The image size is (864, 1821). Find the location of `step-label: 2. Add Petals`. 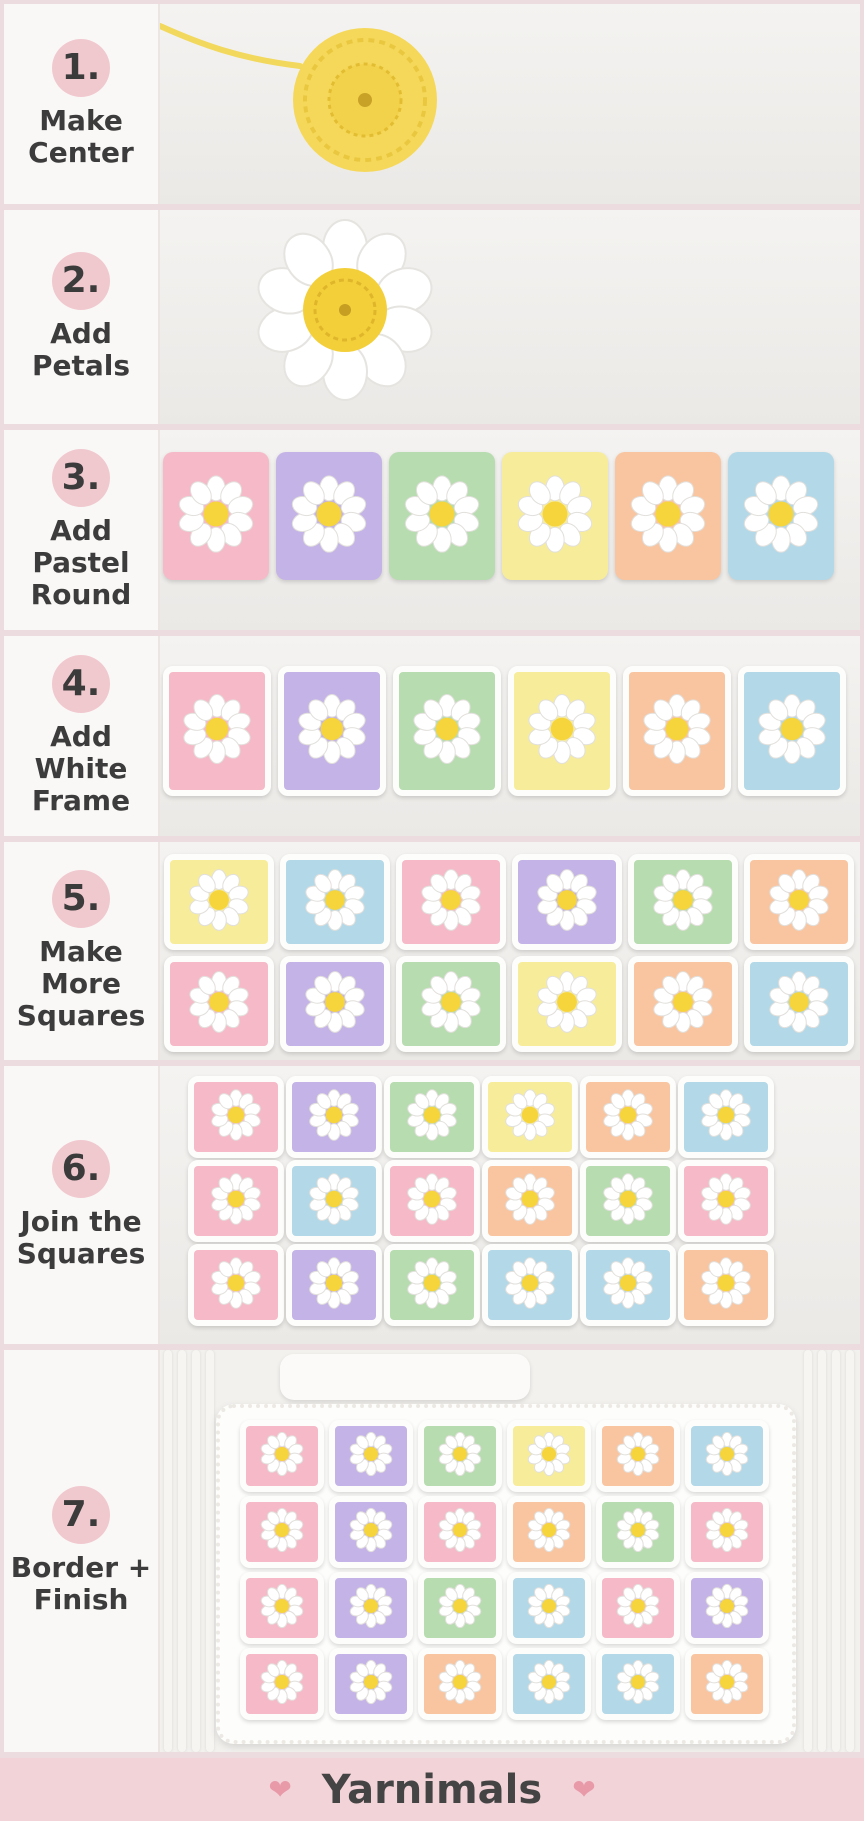

step-label: 2. Add Petals is located at coordinates (82, 317).